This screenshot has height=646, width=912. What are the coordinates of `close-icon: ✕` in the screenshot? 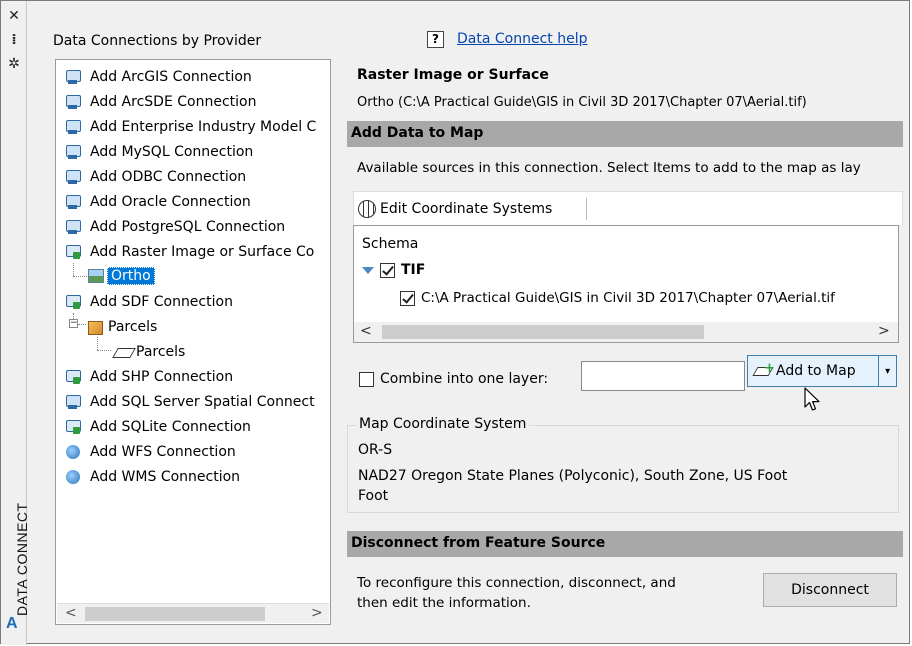 It's located at (14, 16).